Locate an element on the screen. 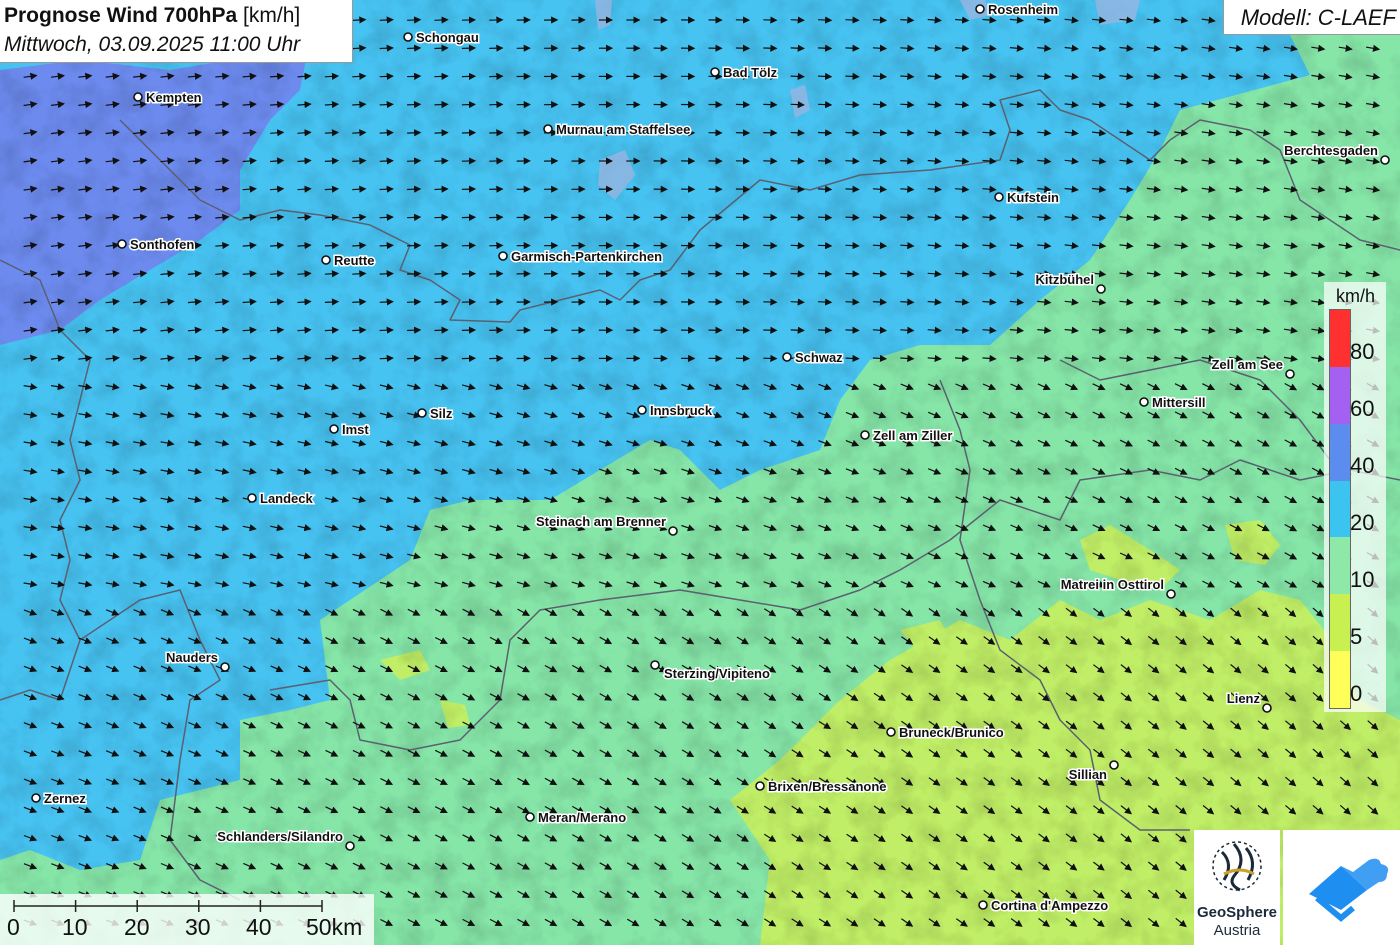  city-label: Matrei in Osttirol is located at coordinates (1112, 584).